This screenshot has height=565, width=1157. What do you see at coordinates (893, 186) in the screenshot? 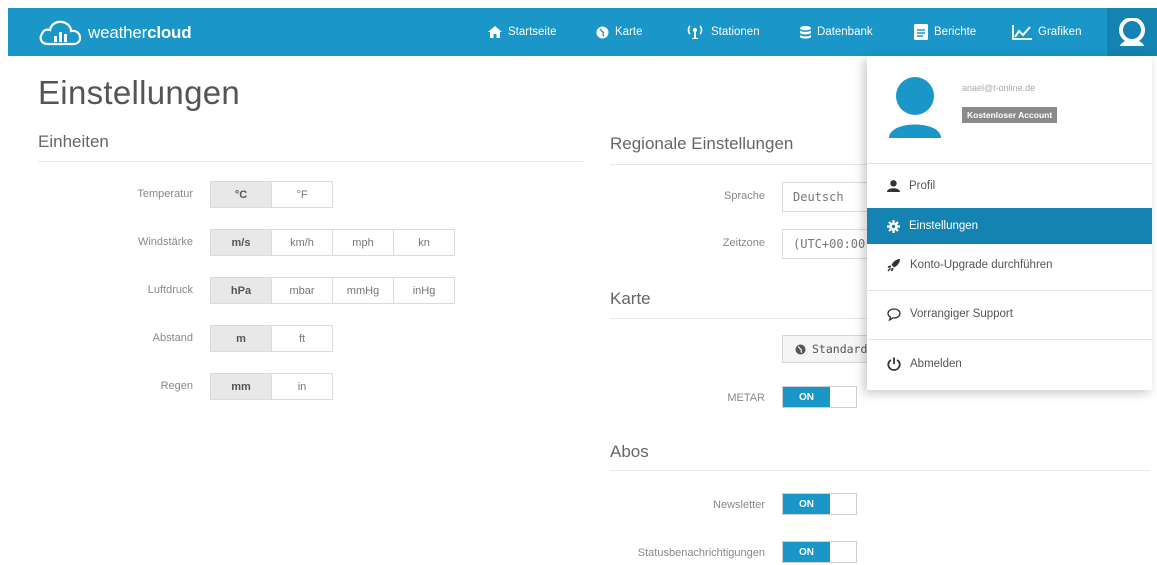
I see `user-icon` at bounding box center [893, 186].